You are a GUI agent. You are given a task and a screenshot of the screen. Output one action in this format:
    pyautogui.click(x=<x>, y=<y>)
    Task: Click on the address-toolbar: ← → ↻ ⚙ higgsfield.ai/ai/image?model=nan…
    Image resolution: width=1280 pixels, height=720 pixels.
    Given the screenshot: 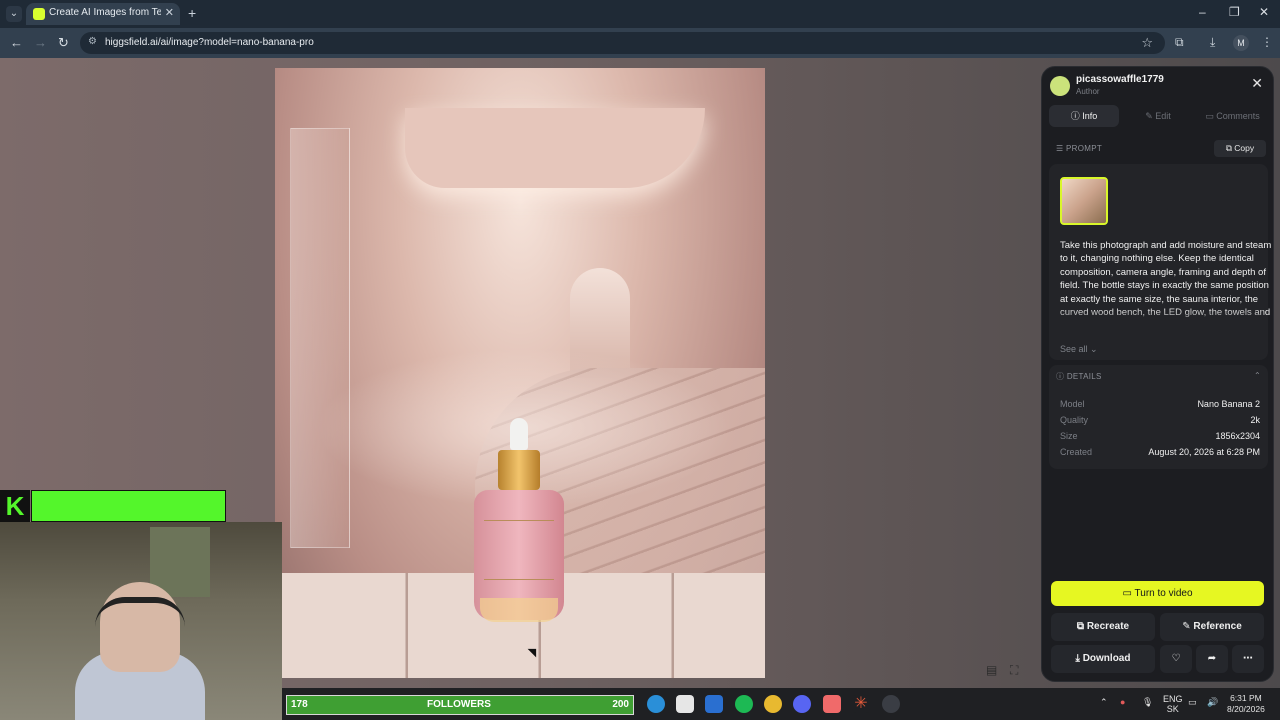 What is the action you would take?
    pyautogui.click(x=640, y=43)
    